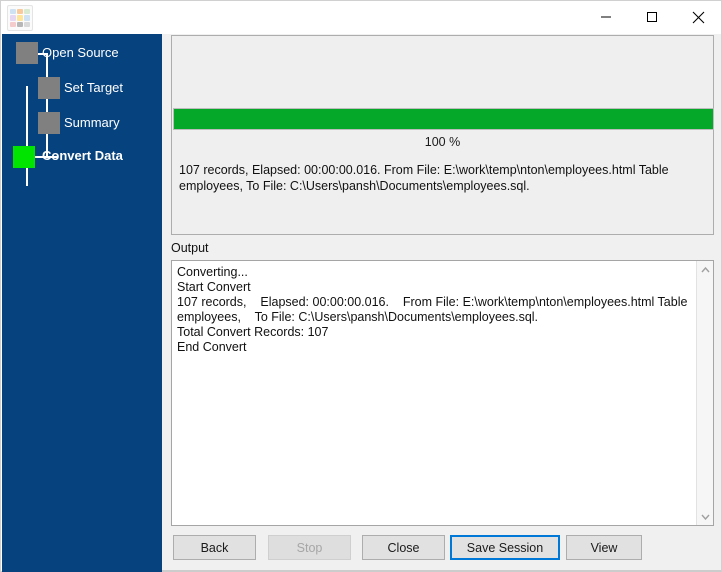 The height and width of the screenshot is (572, 722). I want to click on step-marker-set-target, so click(49, 88).